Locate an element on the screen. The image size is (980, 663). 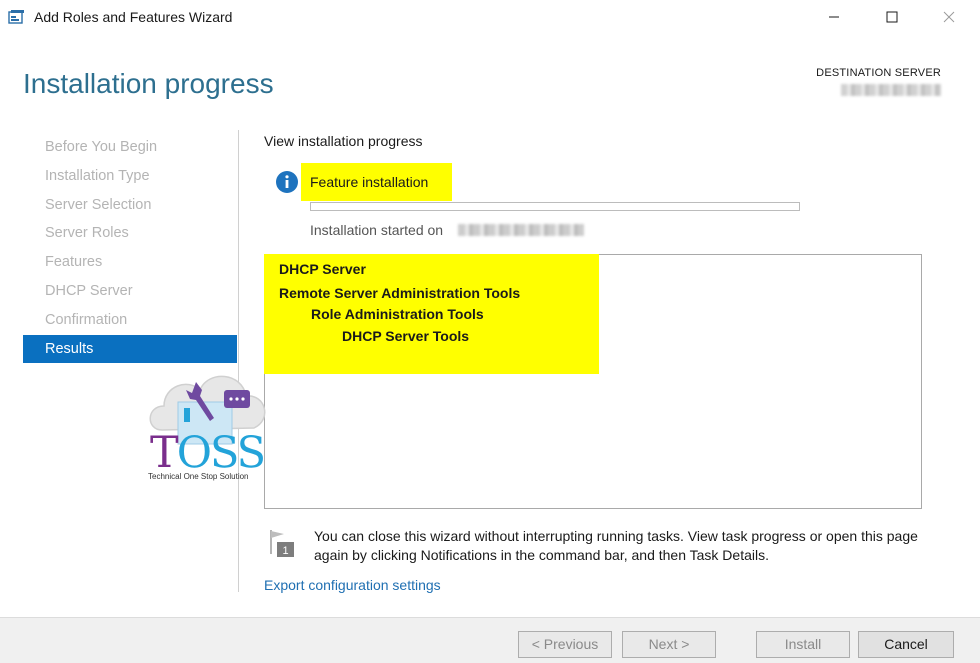
nav-item-features: Features is located at coordinates (130, 262).